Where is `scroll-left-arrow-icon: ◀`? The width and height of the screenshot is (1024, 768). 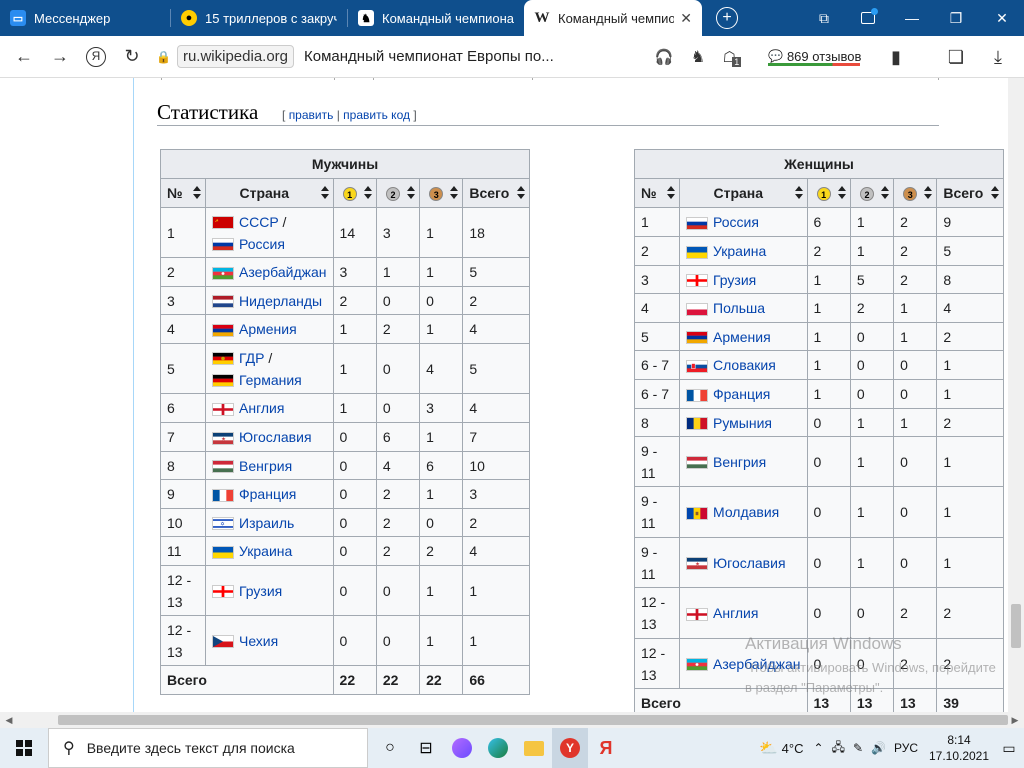
scroll-left-arrow-icon: ◀ is located at coordinates (9, 720).